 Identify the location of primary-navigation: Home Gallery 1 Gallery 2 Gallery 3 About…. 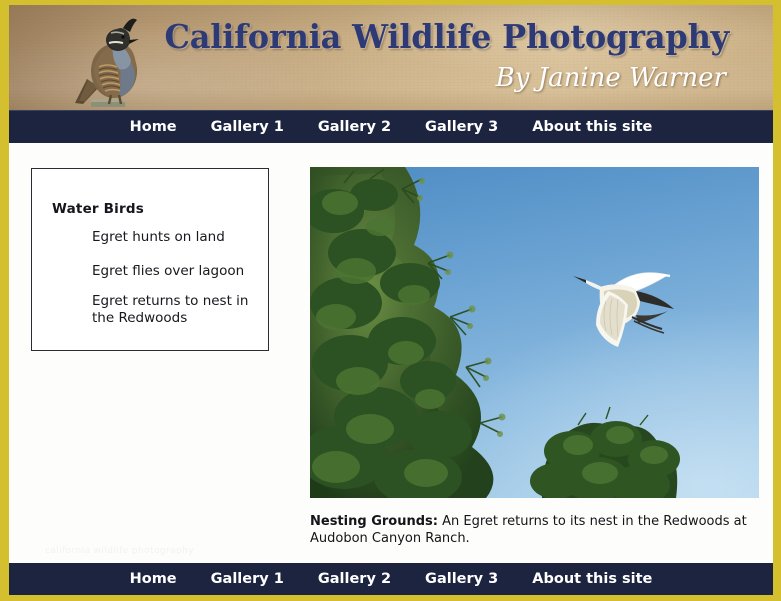
(391, 126).